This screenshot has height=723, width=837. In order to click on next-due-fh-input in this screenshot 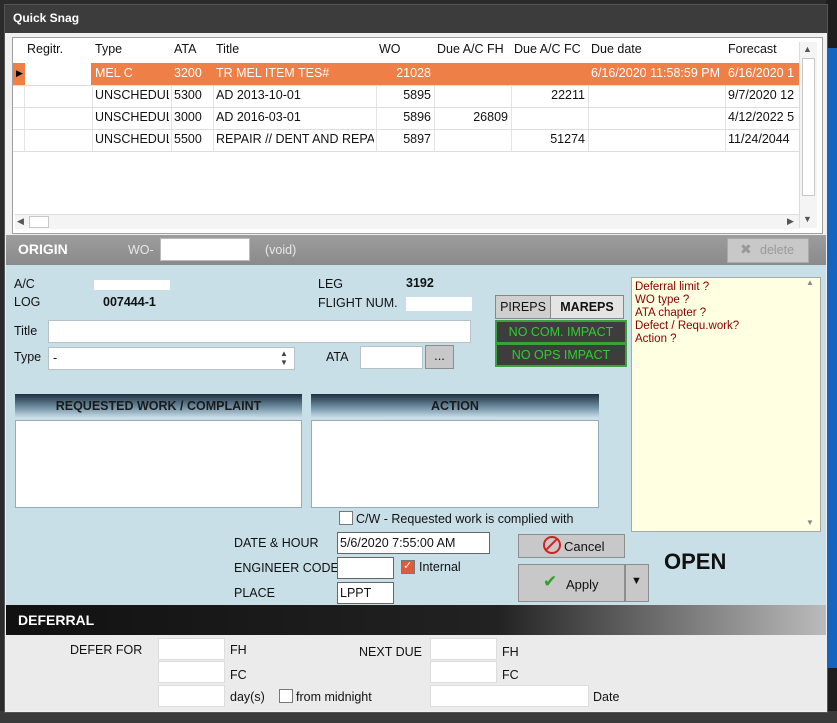, I will do `click(463, 649)`.